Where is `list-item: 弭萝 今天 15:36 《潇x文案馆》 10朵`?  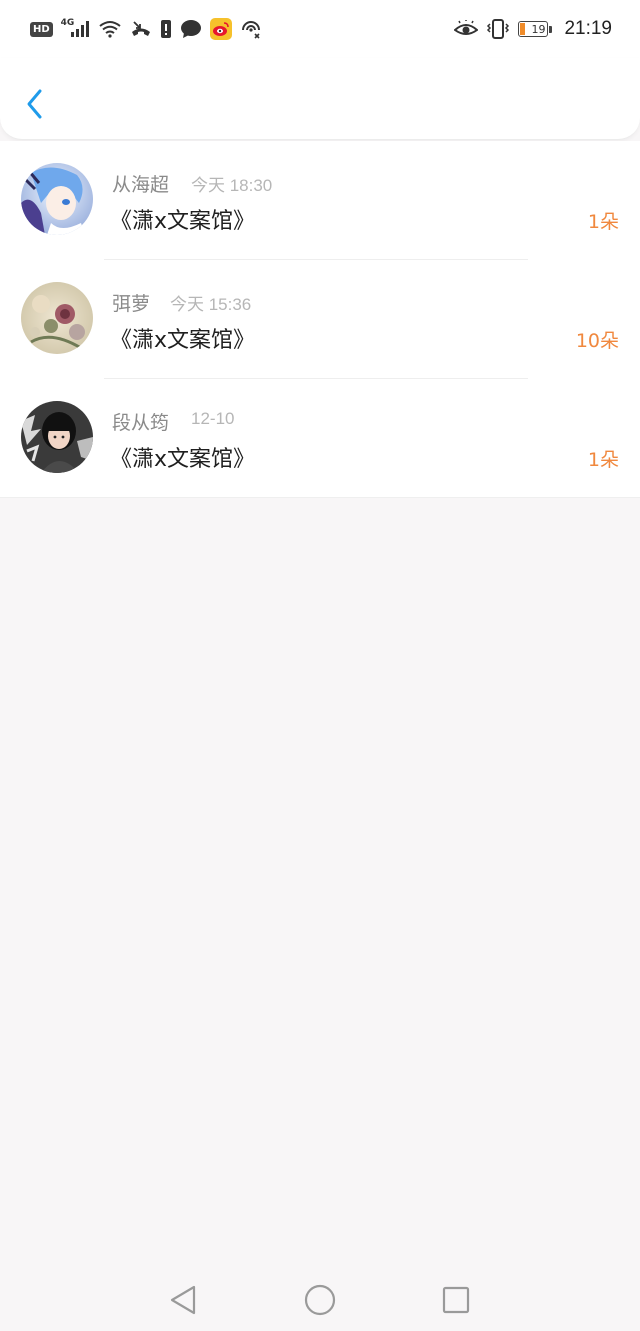
list-item: 弭萝 今天 15:36 《潇x文案馆》 10朵 is located at coordinates (320, 319).